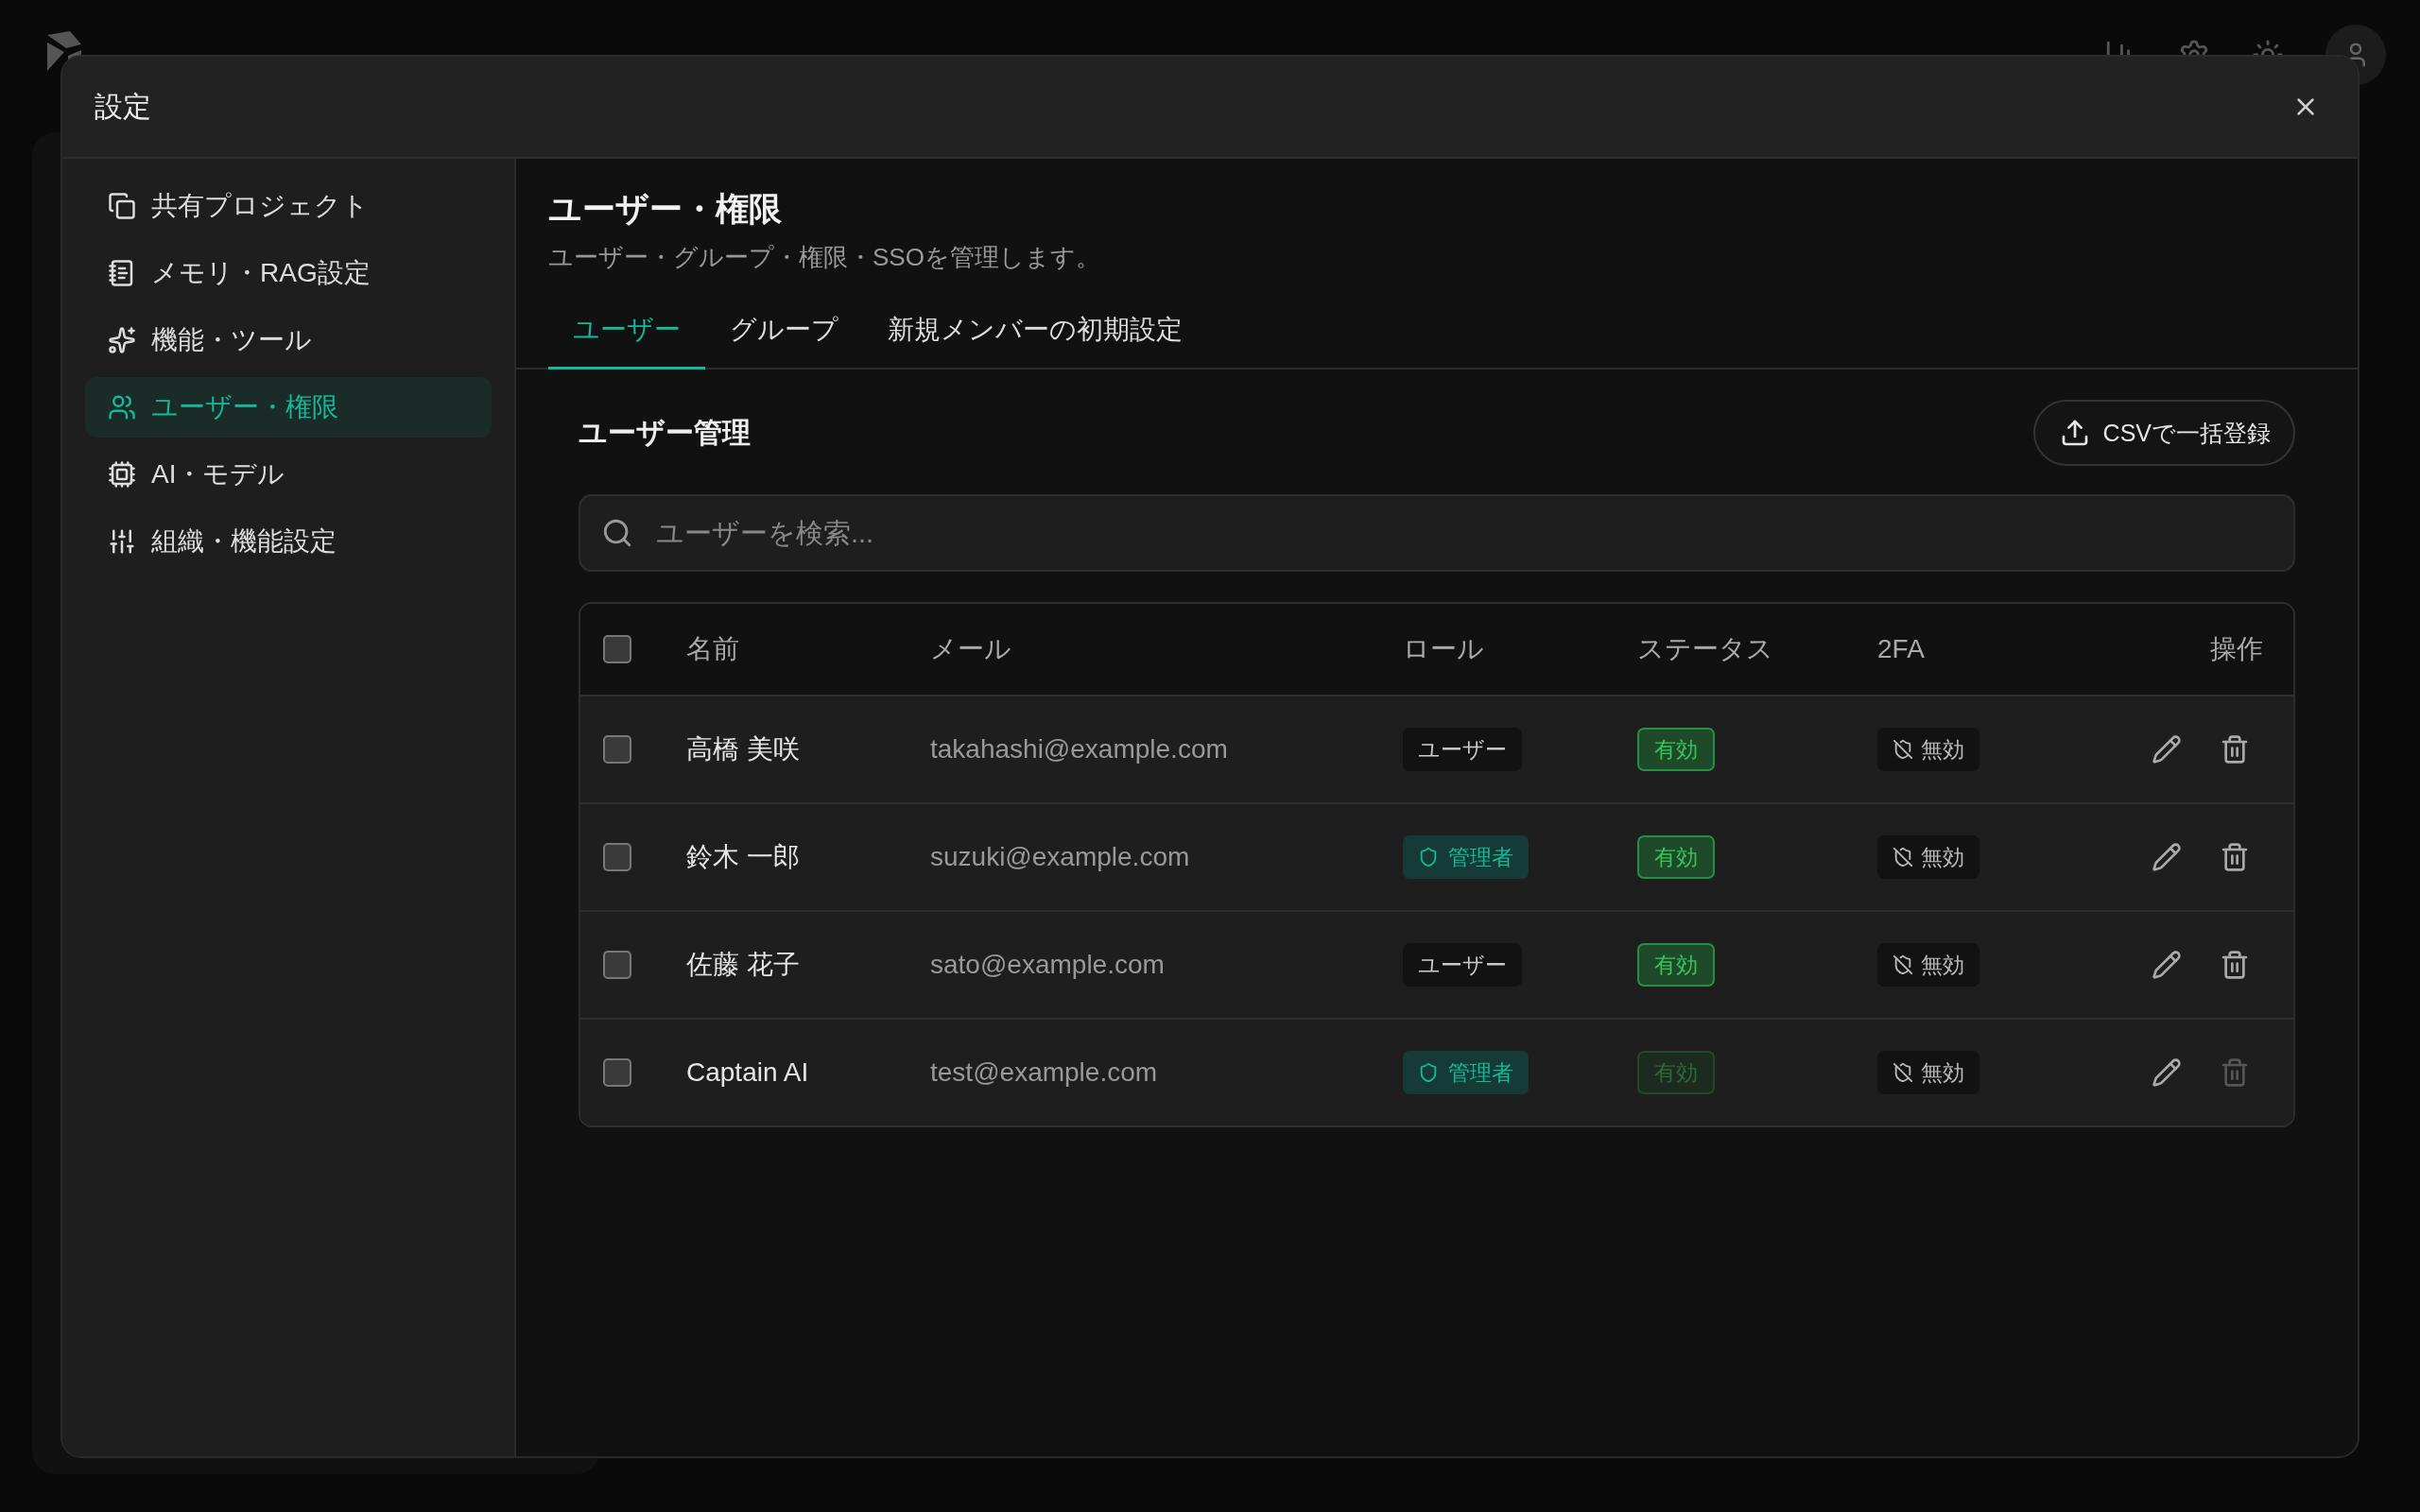 The image size is (2420, 1512). What do you see at coordinates (1079, 749) in the screenshot?
I see `email-cell-text: takahashi@example.com` at bounding box center [1079, 749].